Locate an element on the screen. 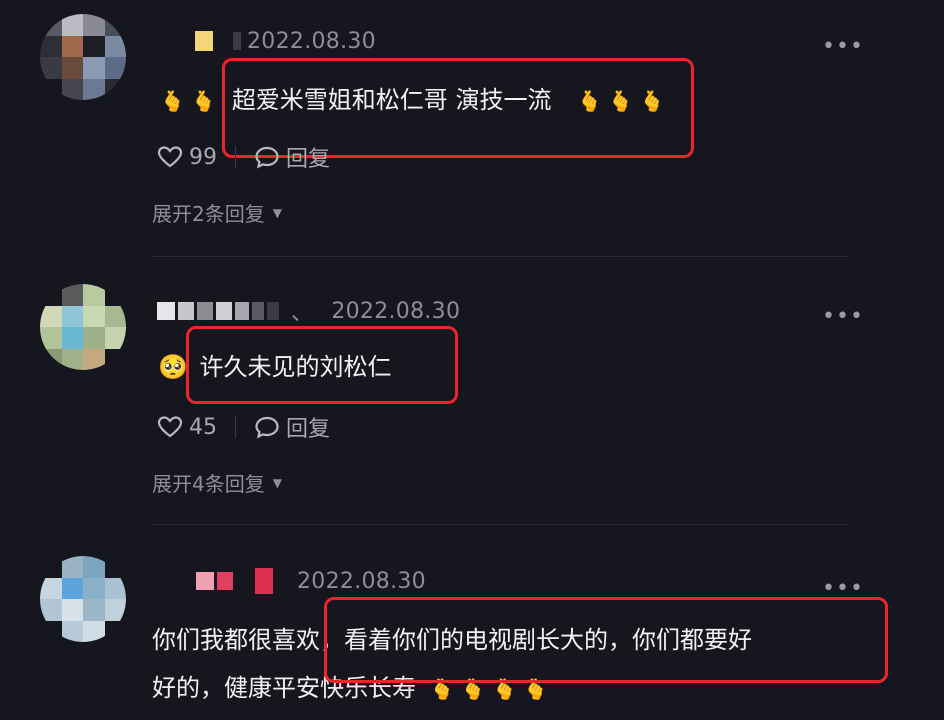 This screenshot has height=720, width=944. expand-replies-label: 展开4条回复 is located at coordinates (208, 484).